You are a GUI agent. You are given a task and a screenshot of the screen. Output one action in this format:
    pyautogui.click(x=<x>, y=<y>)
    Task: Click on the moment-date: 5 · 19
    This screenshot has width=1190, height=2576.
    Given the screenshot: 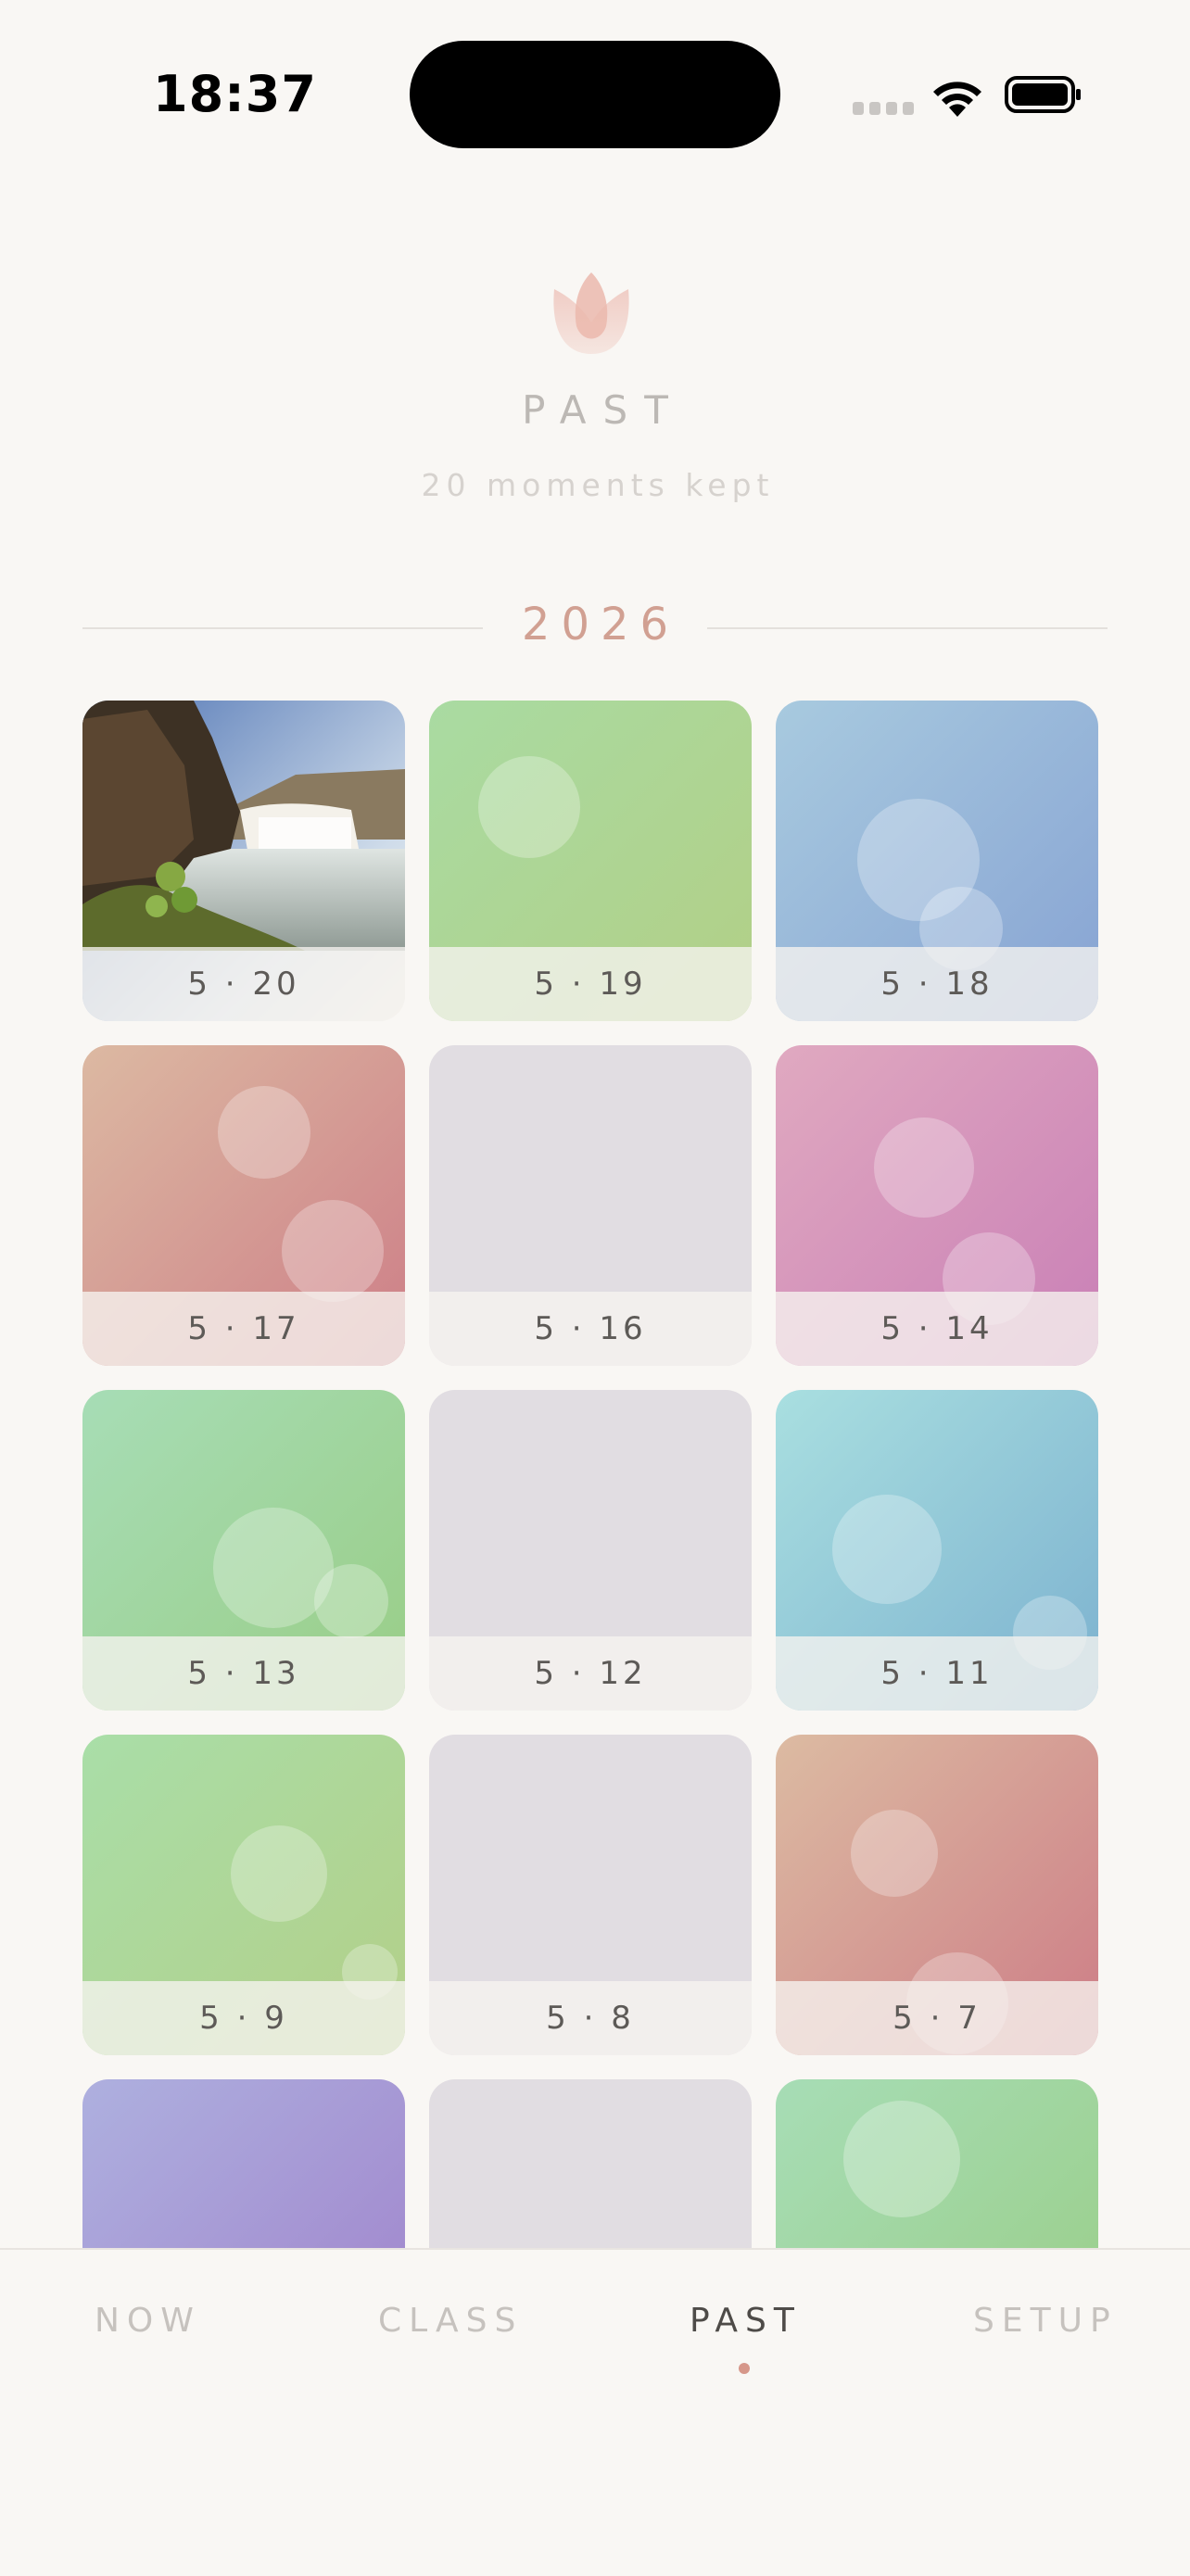 What is the action you would take?
    pyautogui.click(x=590, y=984)
    